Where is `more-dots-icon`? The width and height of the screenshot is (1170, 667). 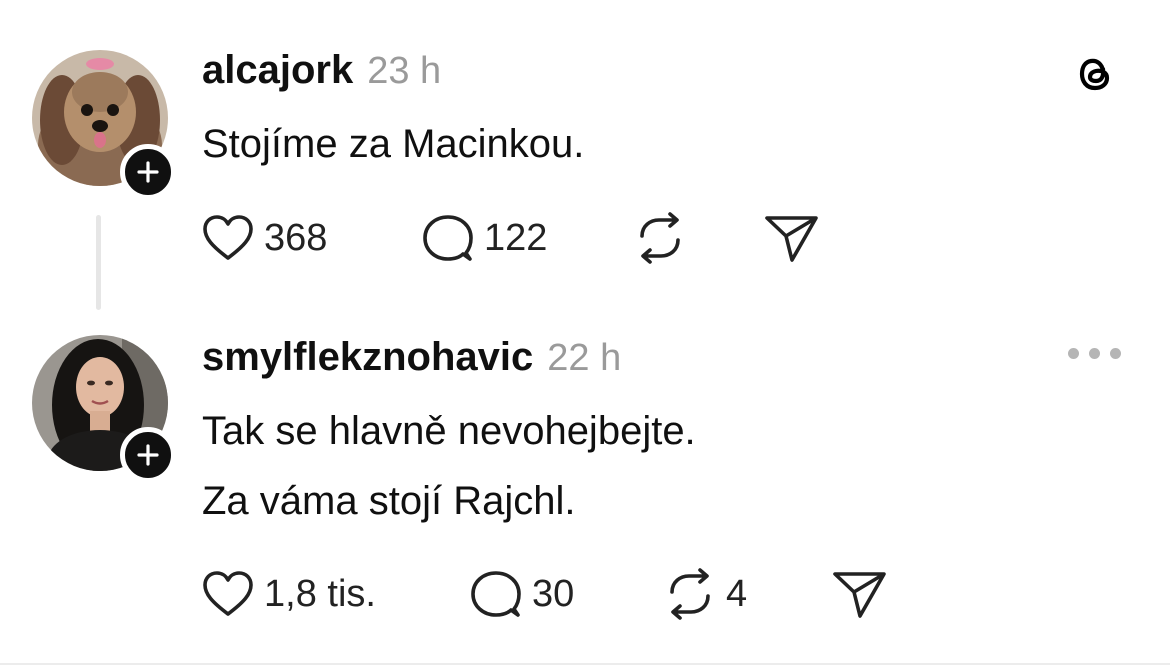
more-dots-icon is located at coordinates (1096, 354).